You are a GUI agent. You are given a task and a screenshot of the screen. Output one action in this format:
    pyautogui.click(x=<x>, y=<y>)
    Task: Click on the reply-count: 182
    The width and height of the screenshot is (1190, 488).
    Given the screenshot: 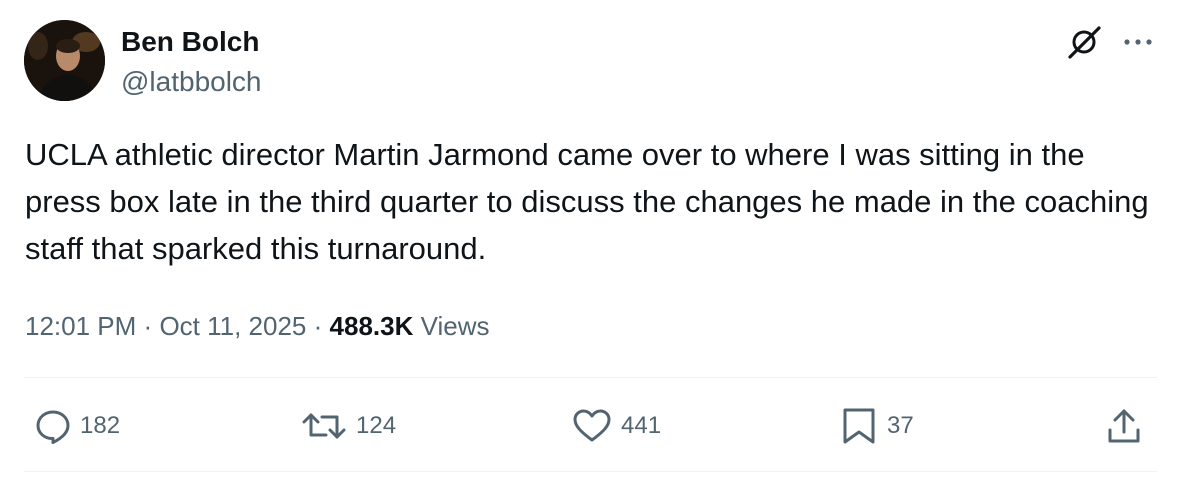 What is the action you would take?
    pyautogui.click(x=100, y=425)
    